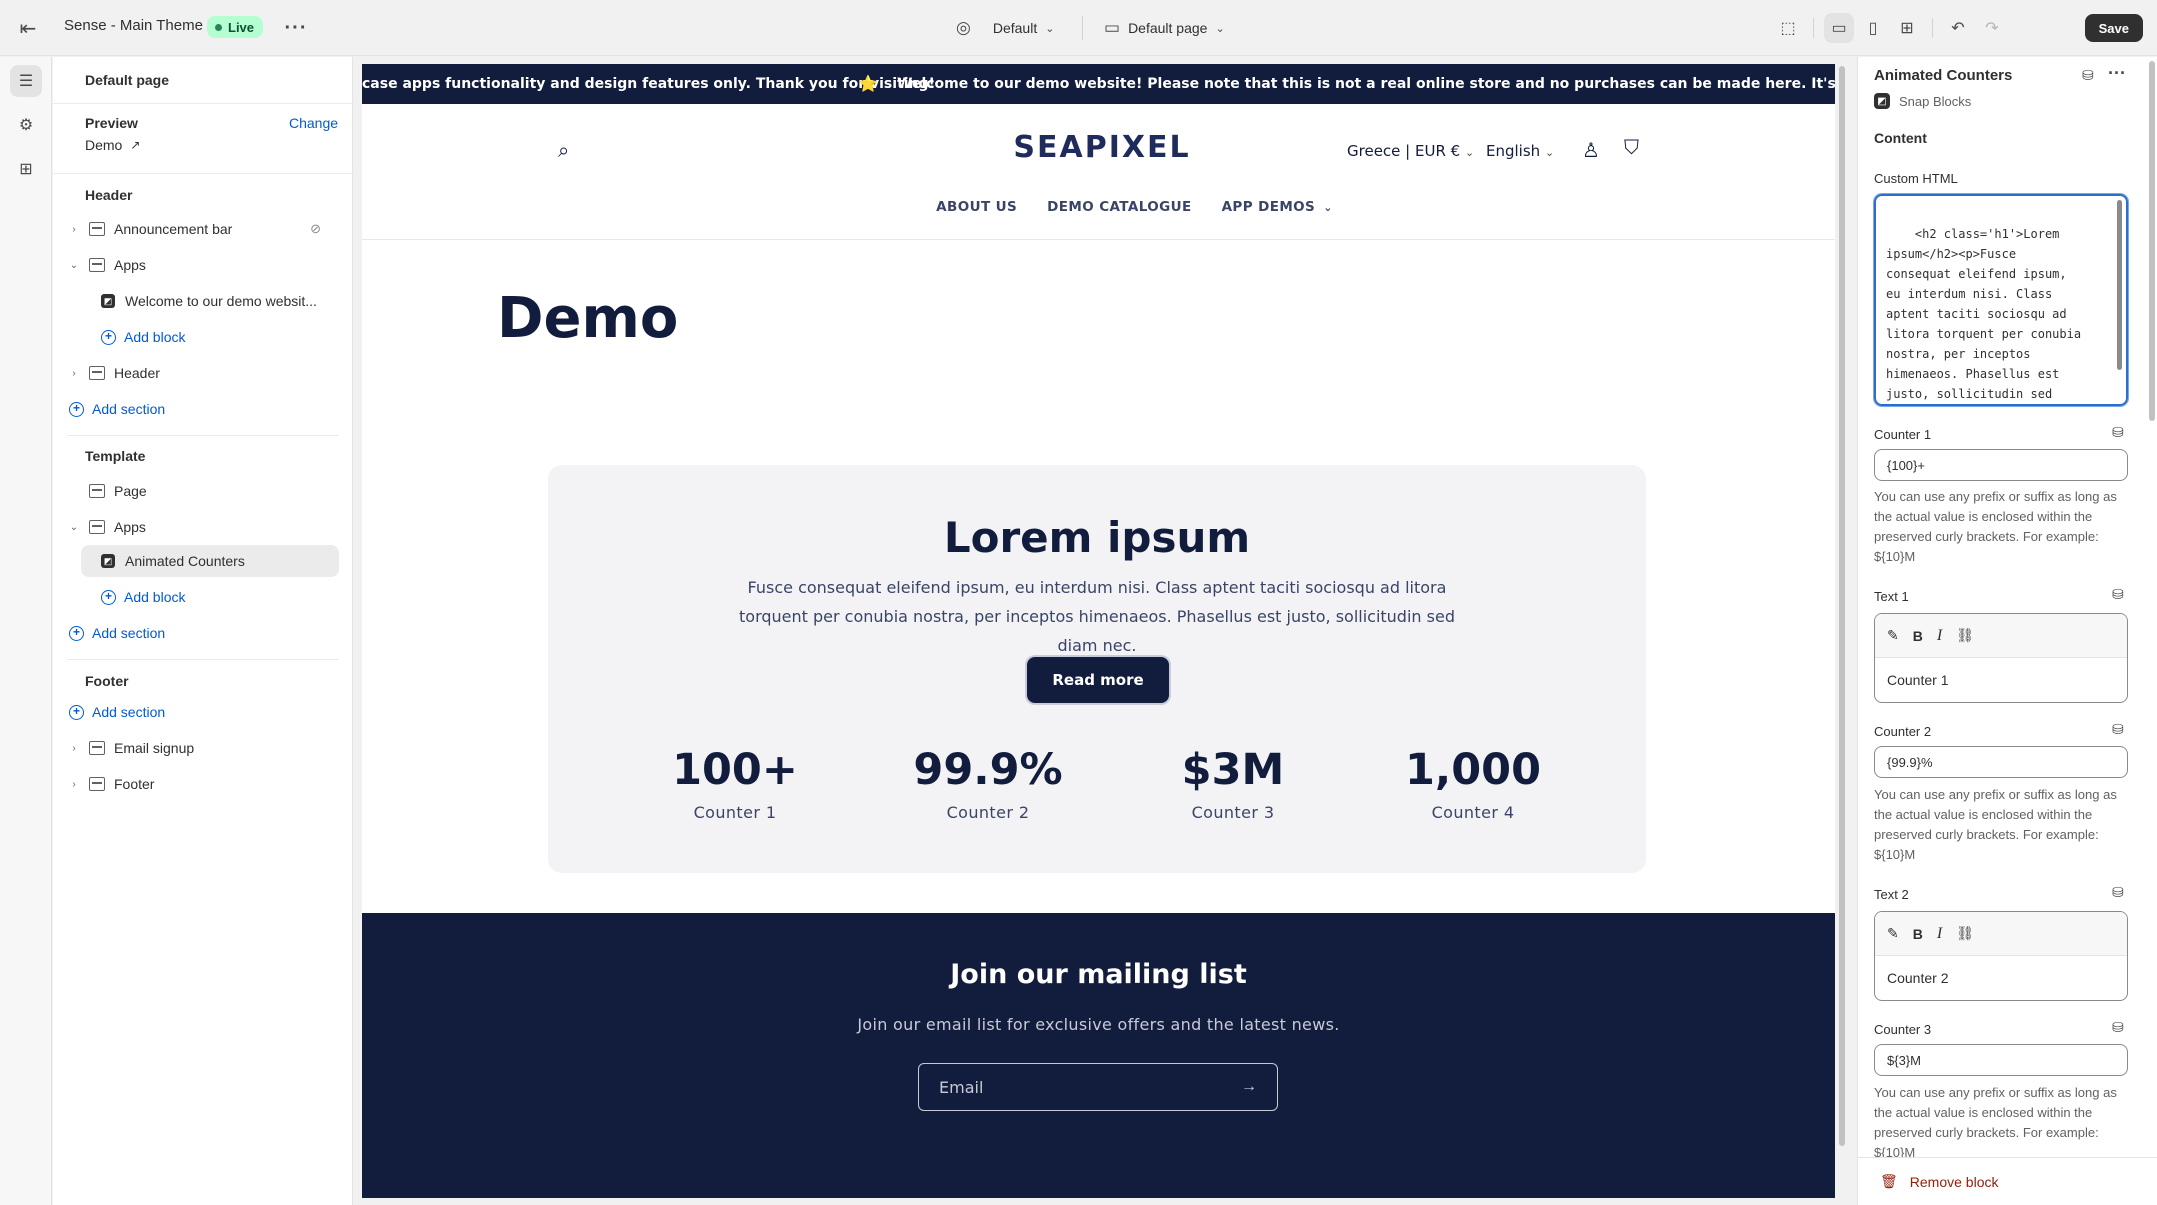 This screenshot has width=2157, height=1205. I want to click on page-select: ▭ Default page ⌄, so click(1164, 28).